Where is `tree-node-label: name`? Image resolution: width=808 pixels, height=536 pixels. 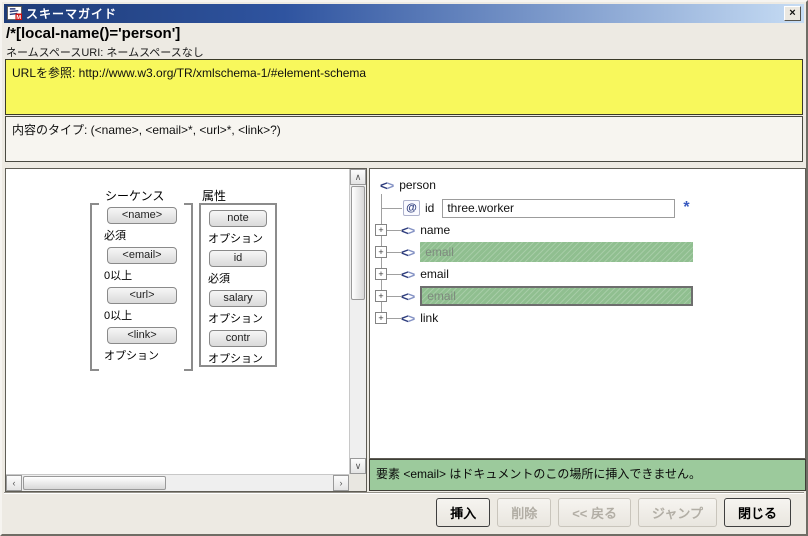
tree-node-label: name is located at coordinates (435, 230).